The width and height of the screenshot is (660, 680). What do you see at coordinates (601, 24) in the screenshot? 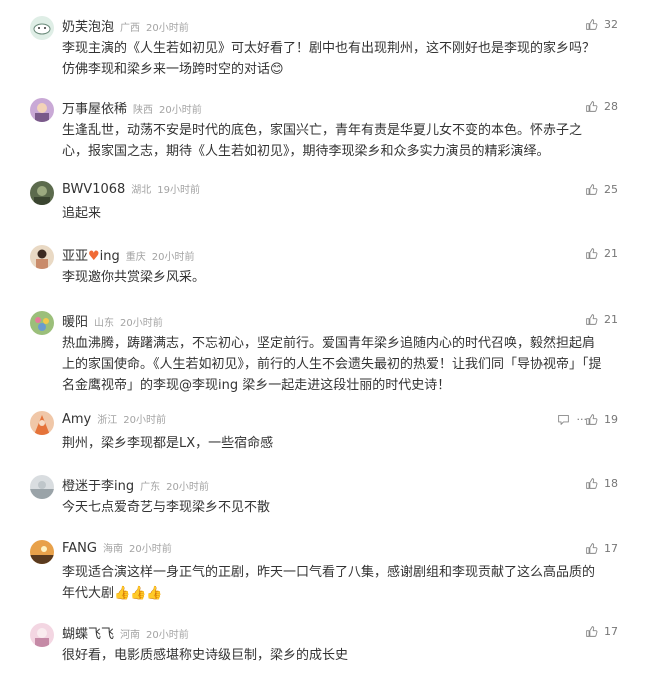
I see `like-button: 32` at bounding box center [601, 24].